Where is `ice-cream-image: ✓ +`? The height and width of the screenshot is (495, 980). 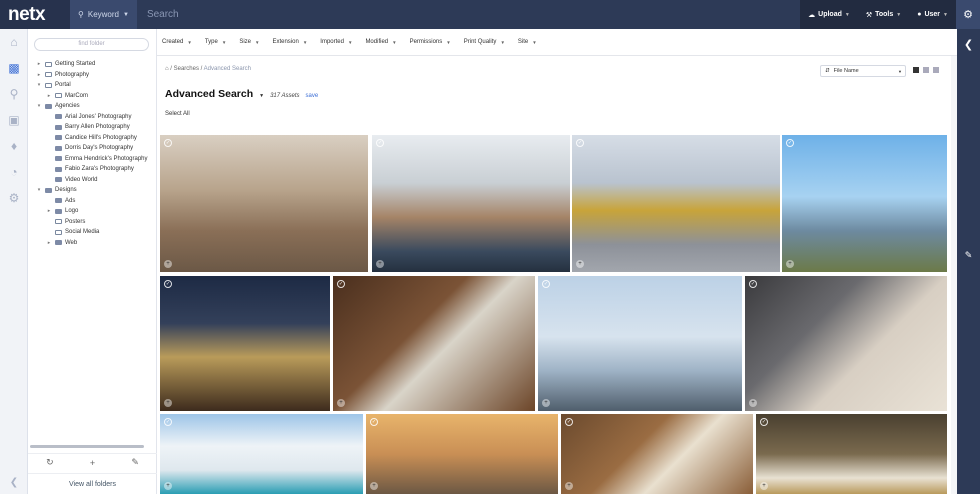 ice-cream-image: ✓ + is located at coordinates (462, 454).